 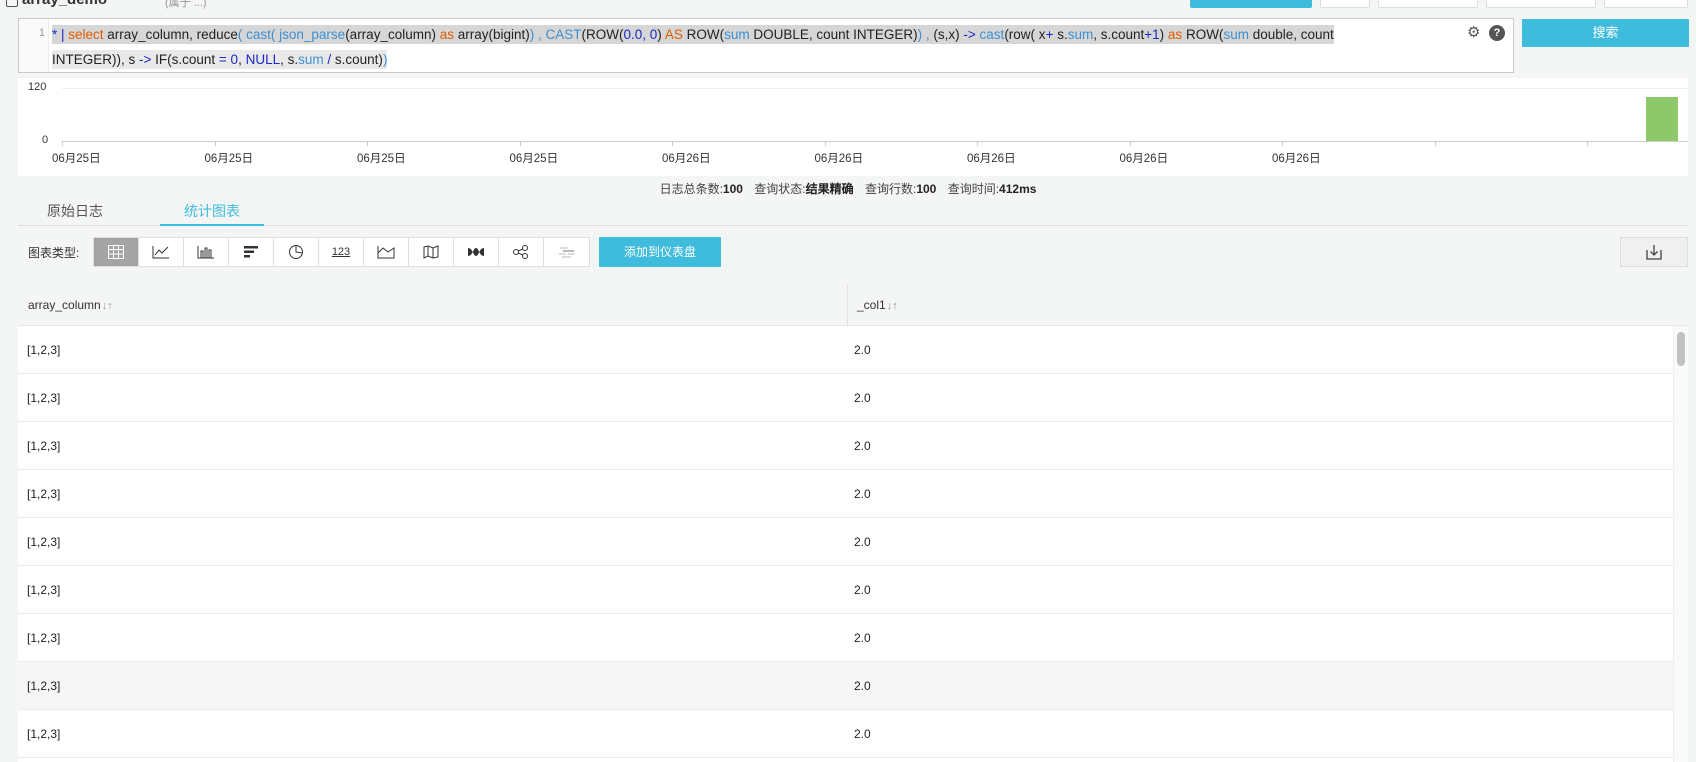 I want to click on chart-type-column-icon, so click(x=206, y=252).